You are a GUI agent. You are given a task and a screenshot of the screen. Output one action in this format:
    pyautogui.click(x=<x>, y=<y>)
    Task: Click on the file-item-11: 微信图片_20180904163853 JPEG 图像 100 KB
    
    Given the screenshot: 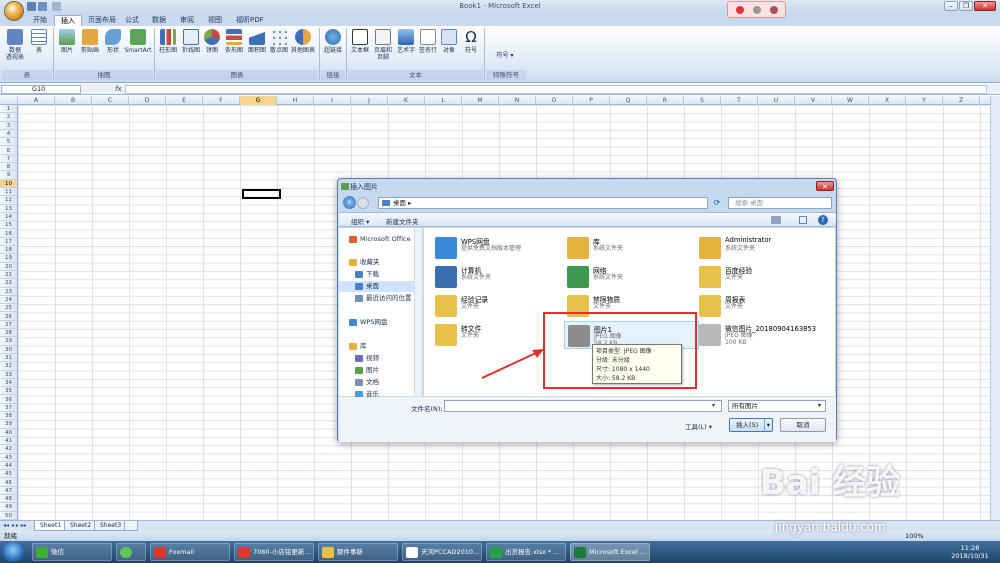 What is the action you would take?
    pyautogui.click(x=763, y=335)
    